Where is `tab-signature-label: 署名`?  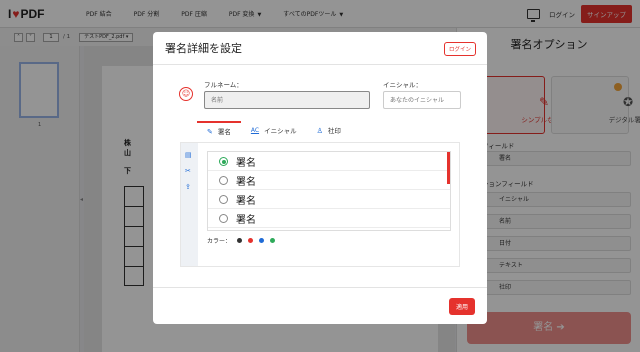 tab-signature-label: 署名 is located at coordinates (224, 132).